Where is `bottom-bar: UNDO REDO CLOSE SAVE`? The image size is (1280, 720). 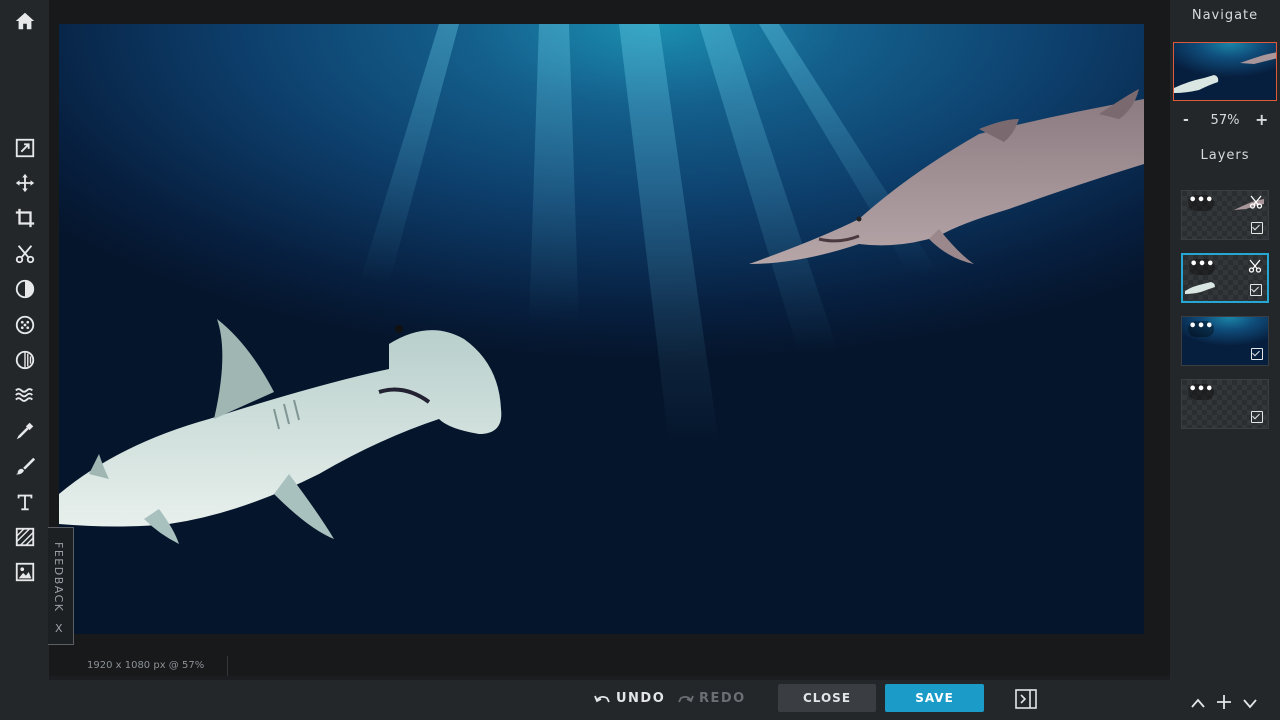 bottom-bar: UNDO REDO CLOSE SAVE is located at coordinates (585, 700).